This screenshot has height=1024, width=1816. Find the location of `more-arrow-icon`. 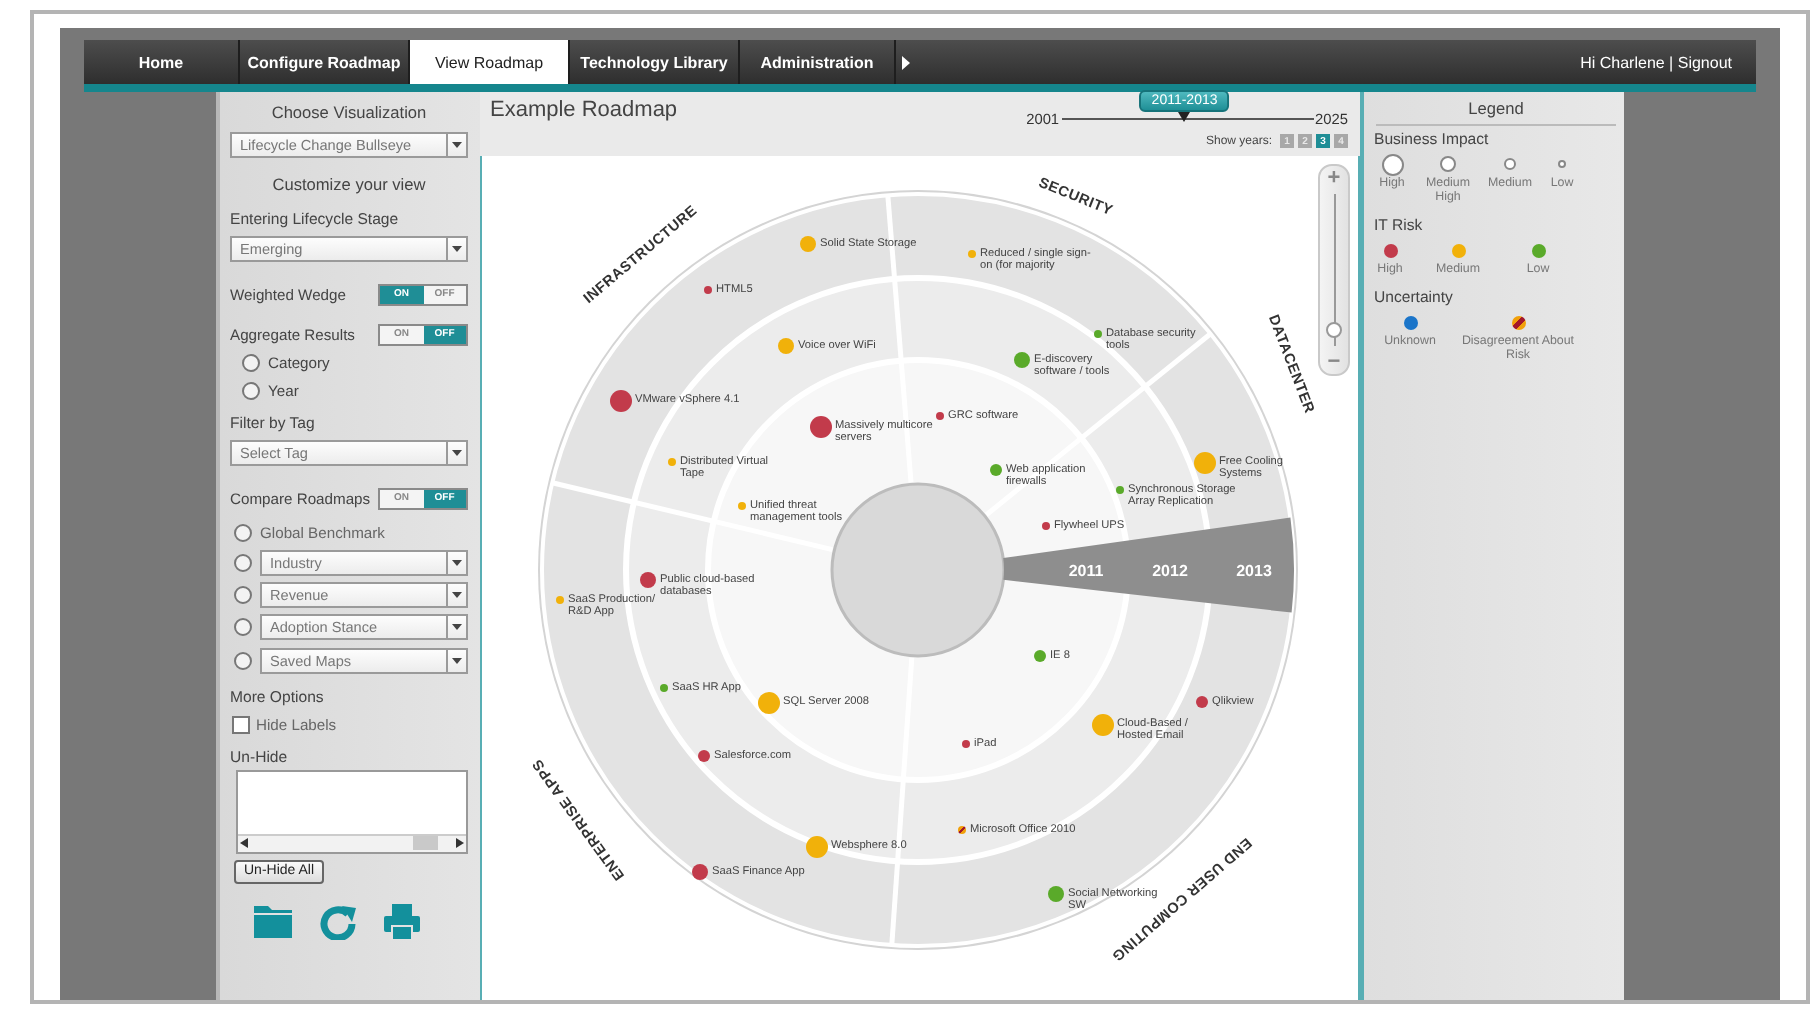

more-arrow-icon is located at coordinates (906, 62).